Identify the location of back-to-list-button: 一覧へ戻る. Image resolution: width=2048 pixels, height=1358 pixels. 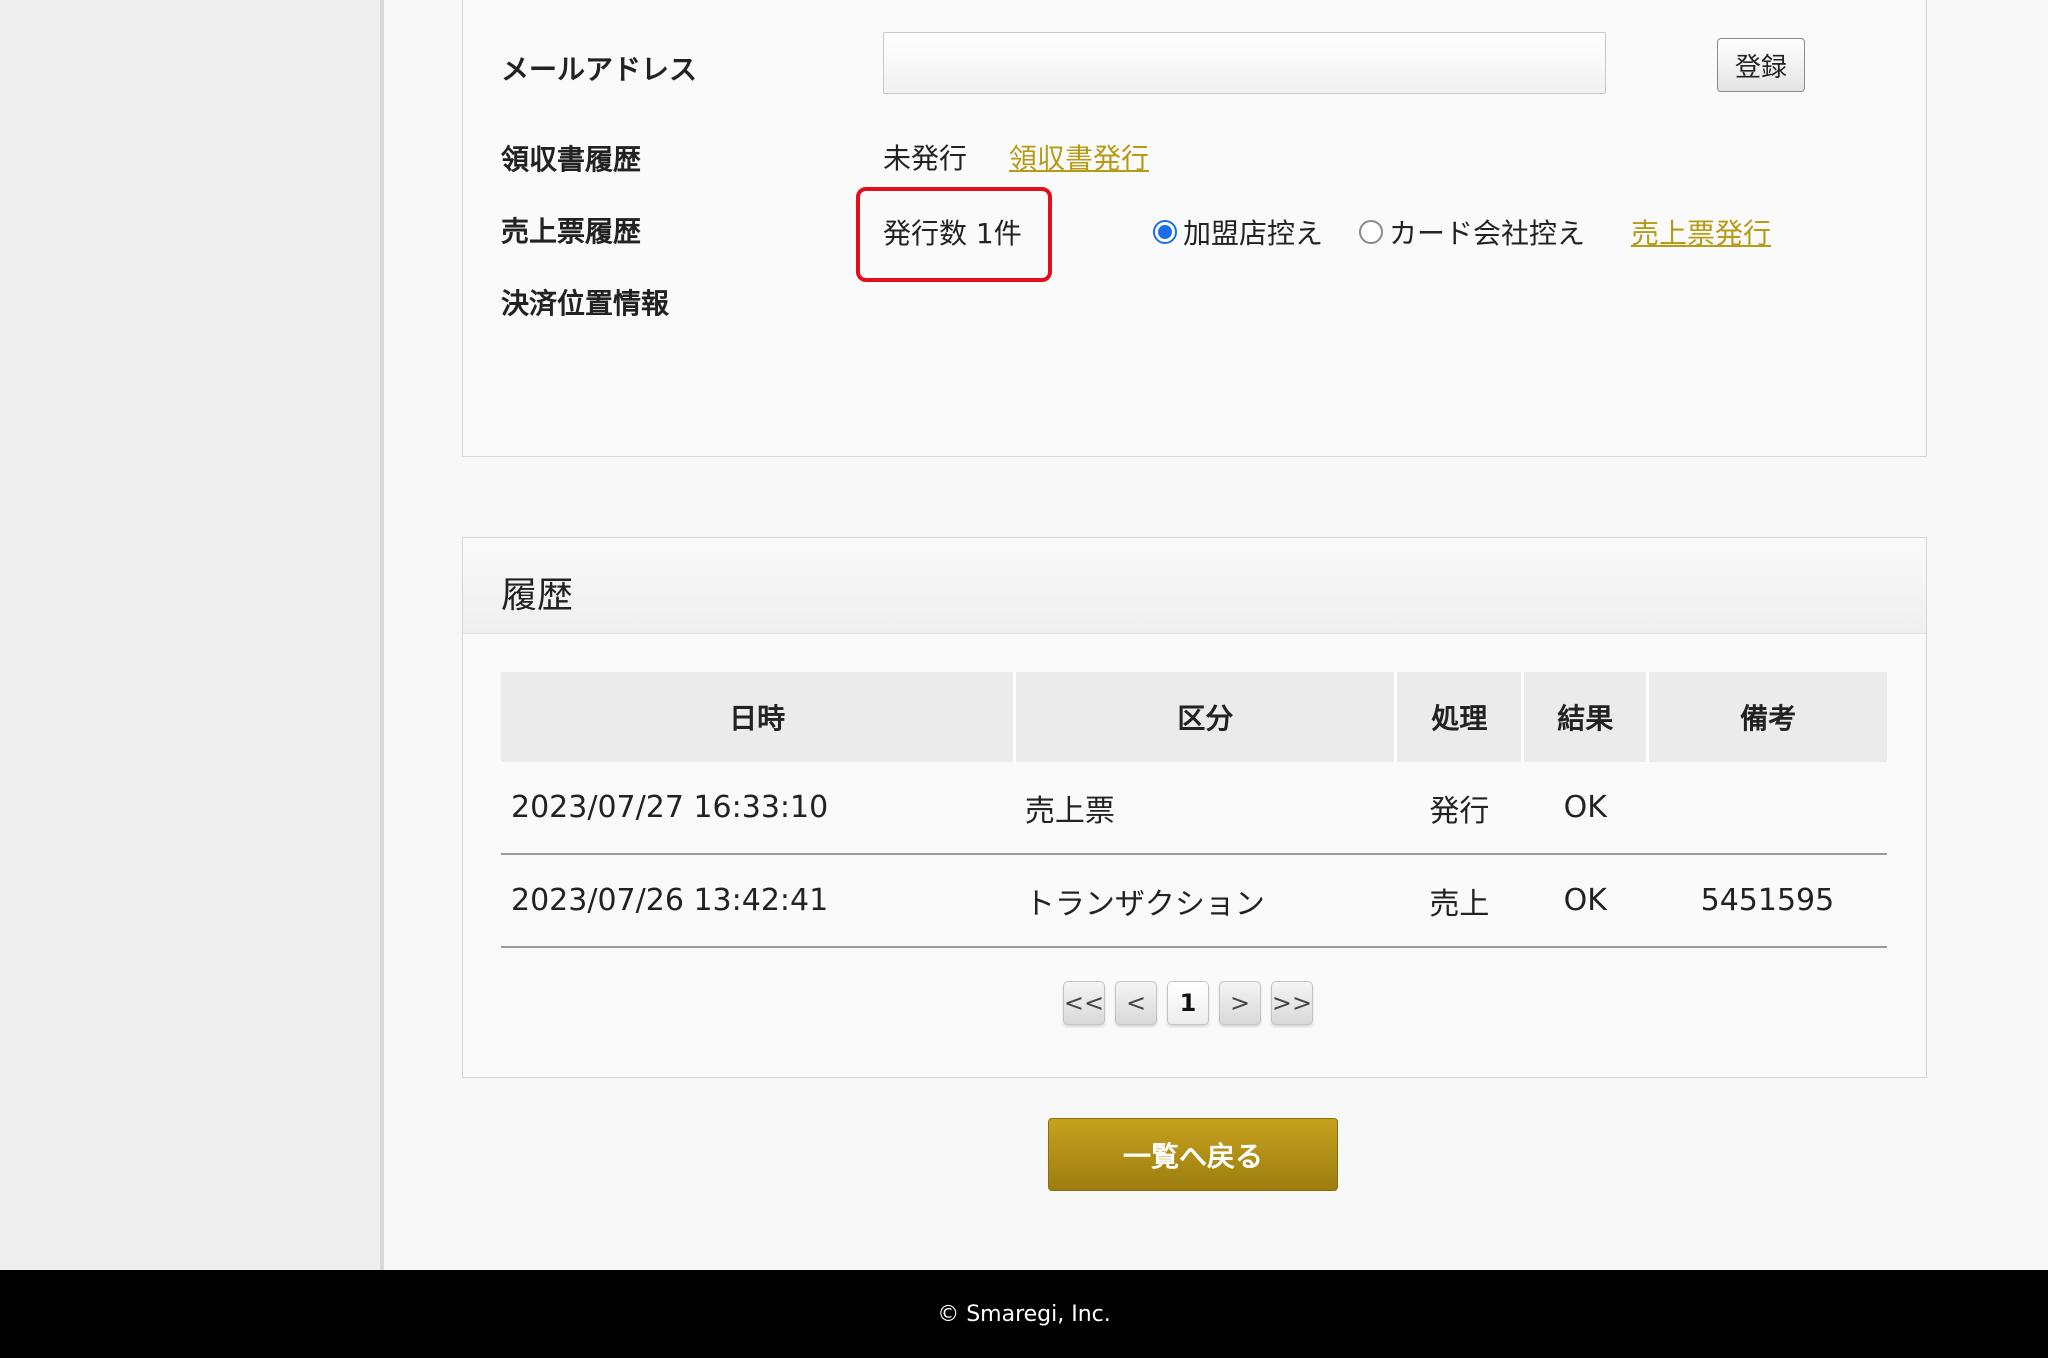
(1193, 1154).